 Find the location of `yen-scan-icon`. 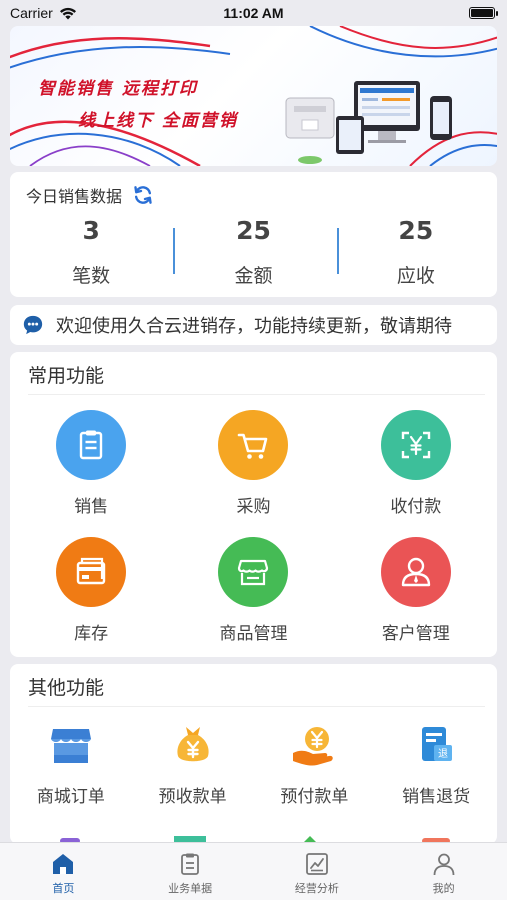

yen-scan-icon is located at coordinates (415, 445).